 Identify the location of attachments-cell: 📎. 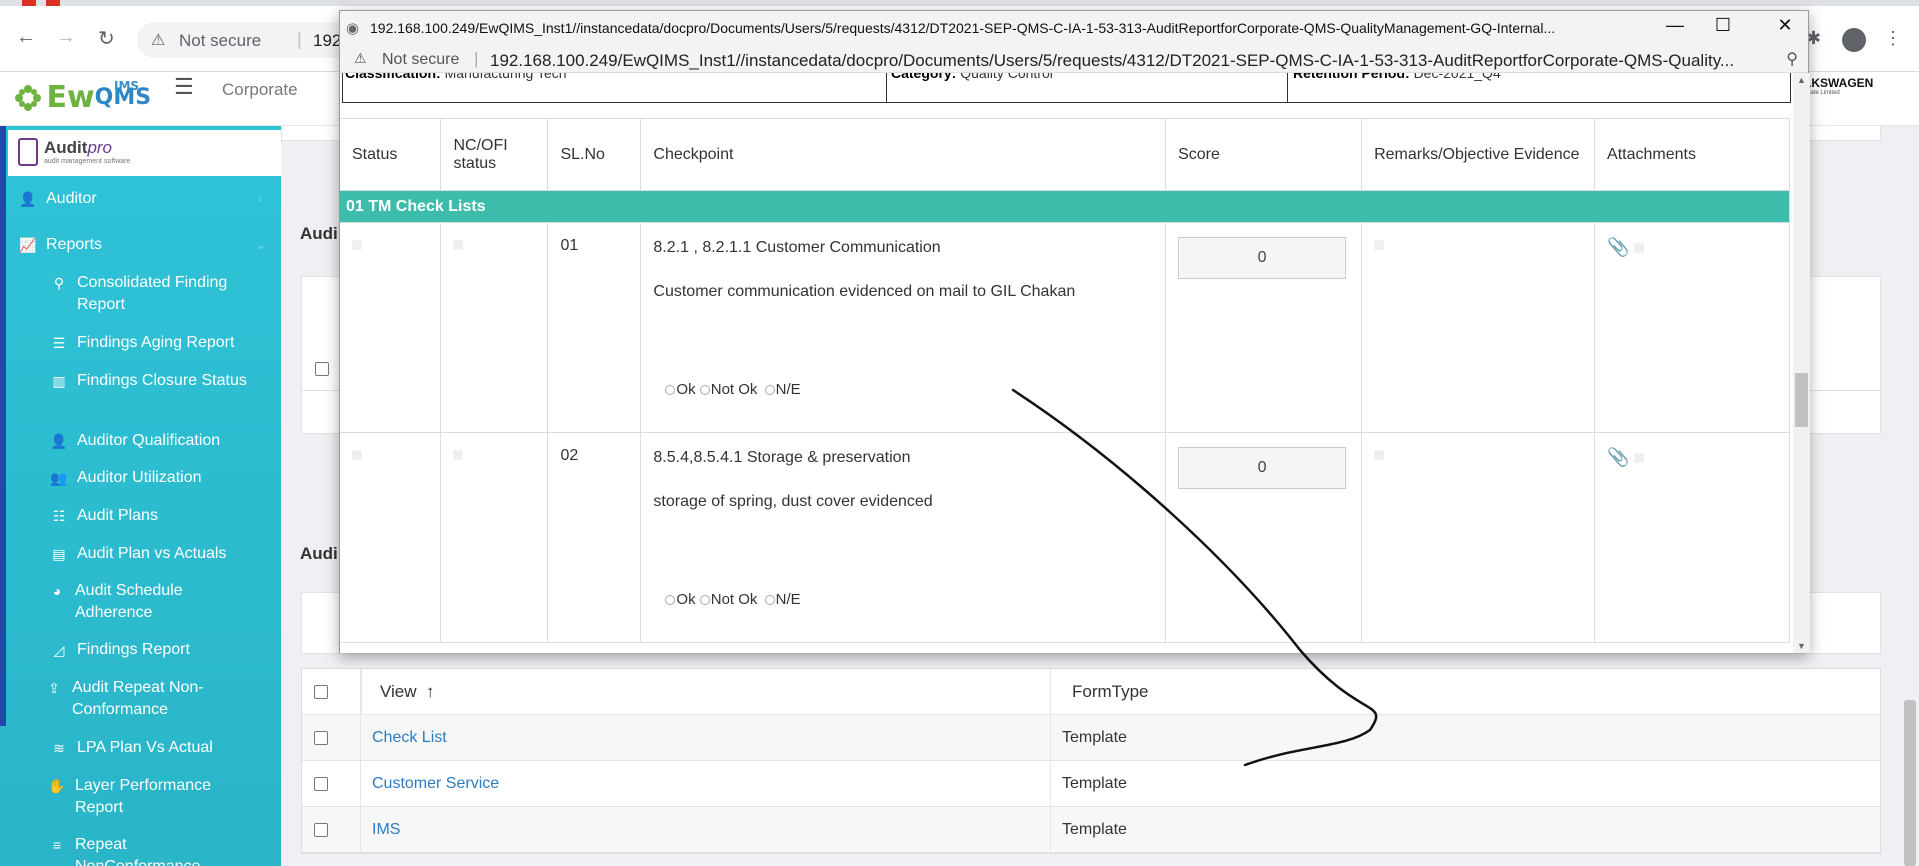
(1692, 327).